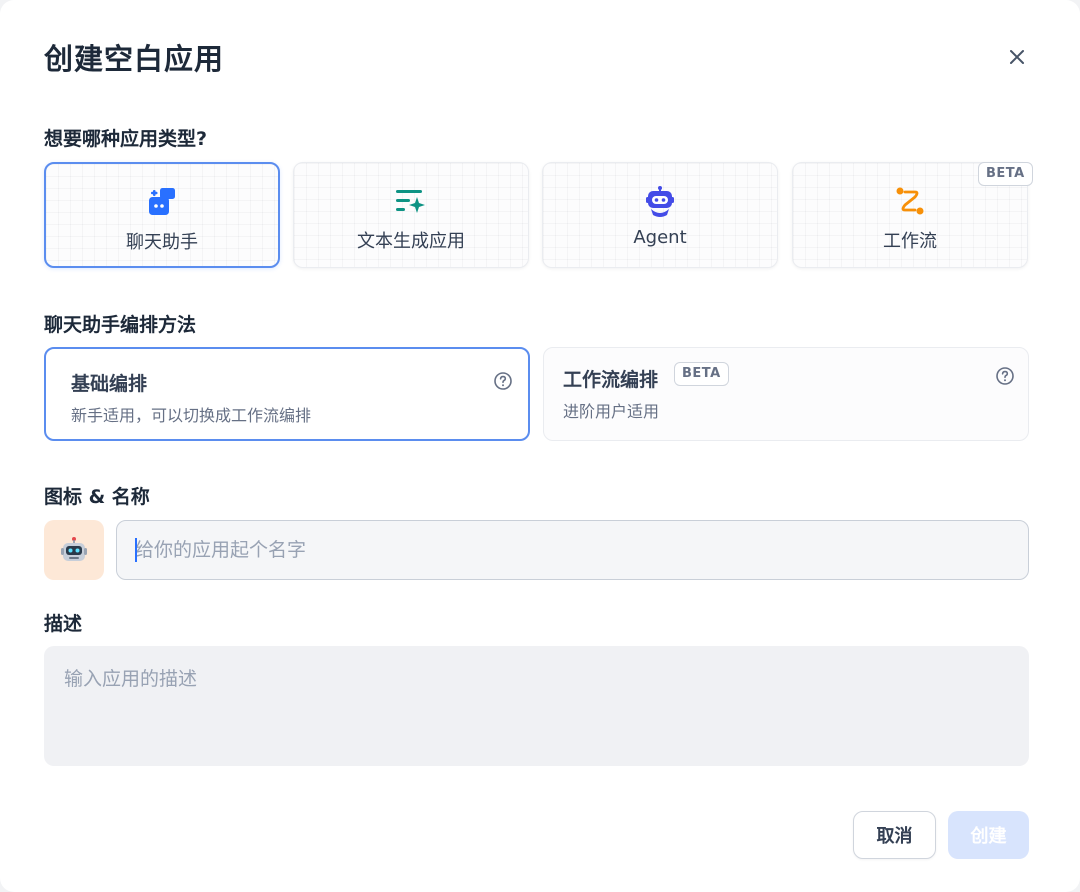 Image resolution: width=1080 pixels, height=892 pixels. I want to click on orchestration-workflow: 工作流编排 BETA 进阶用户适用, so click(786, 394).